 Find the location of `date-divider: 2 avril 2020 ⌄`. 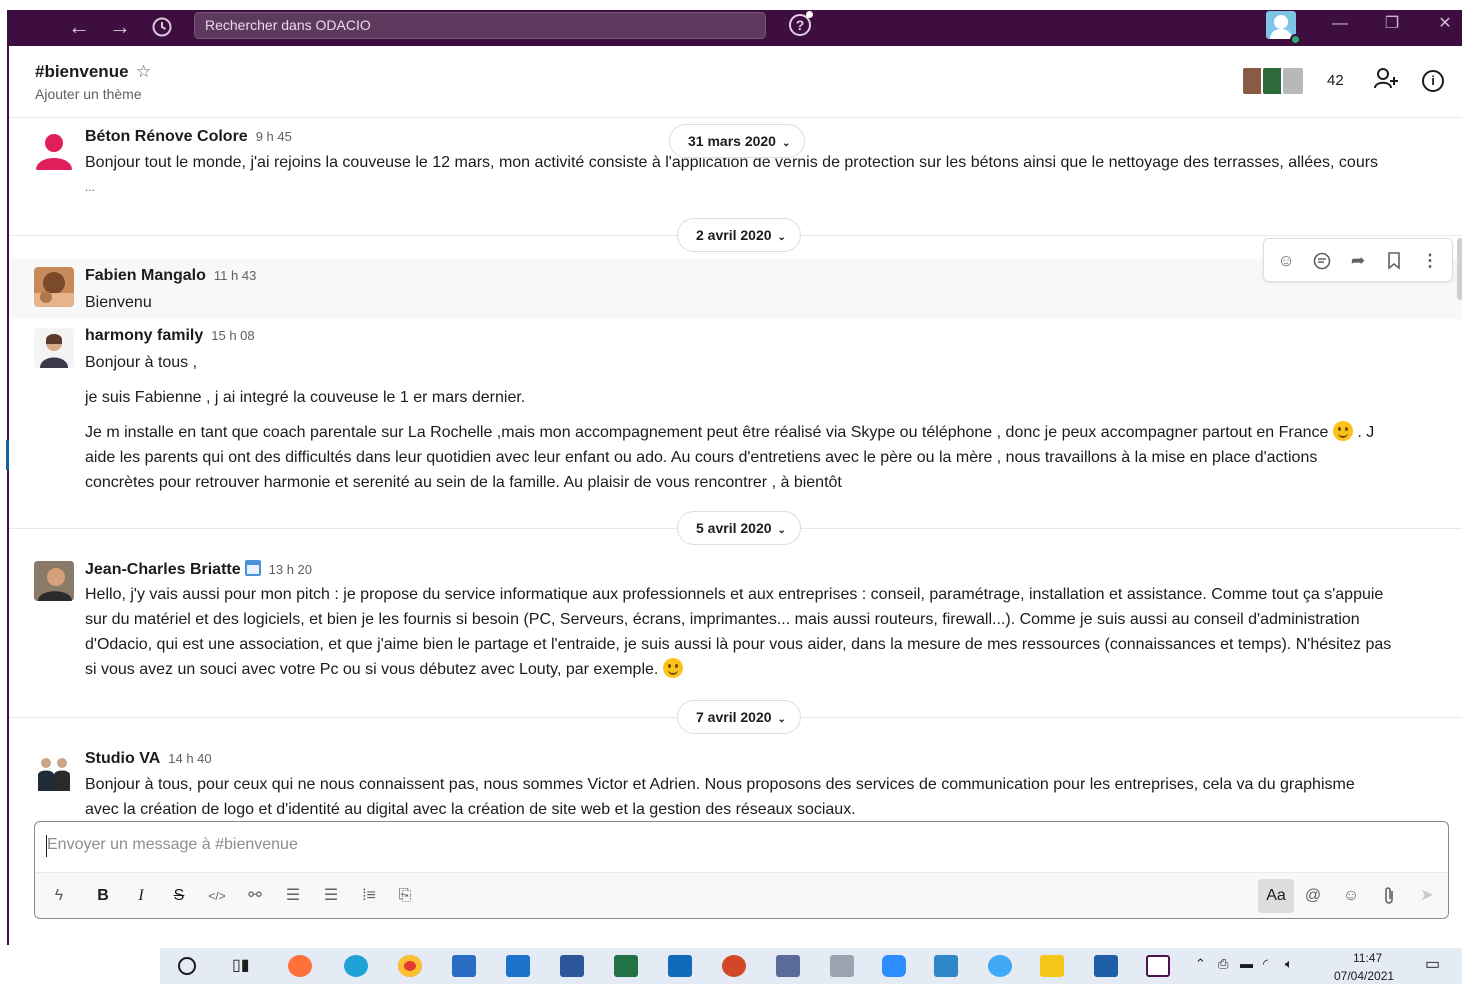

date-divider: 2 avril 2020 ⌄ is located at coordinates (739, 235).